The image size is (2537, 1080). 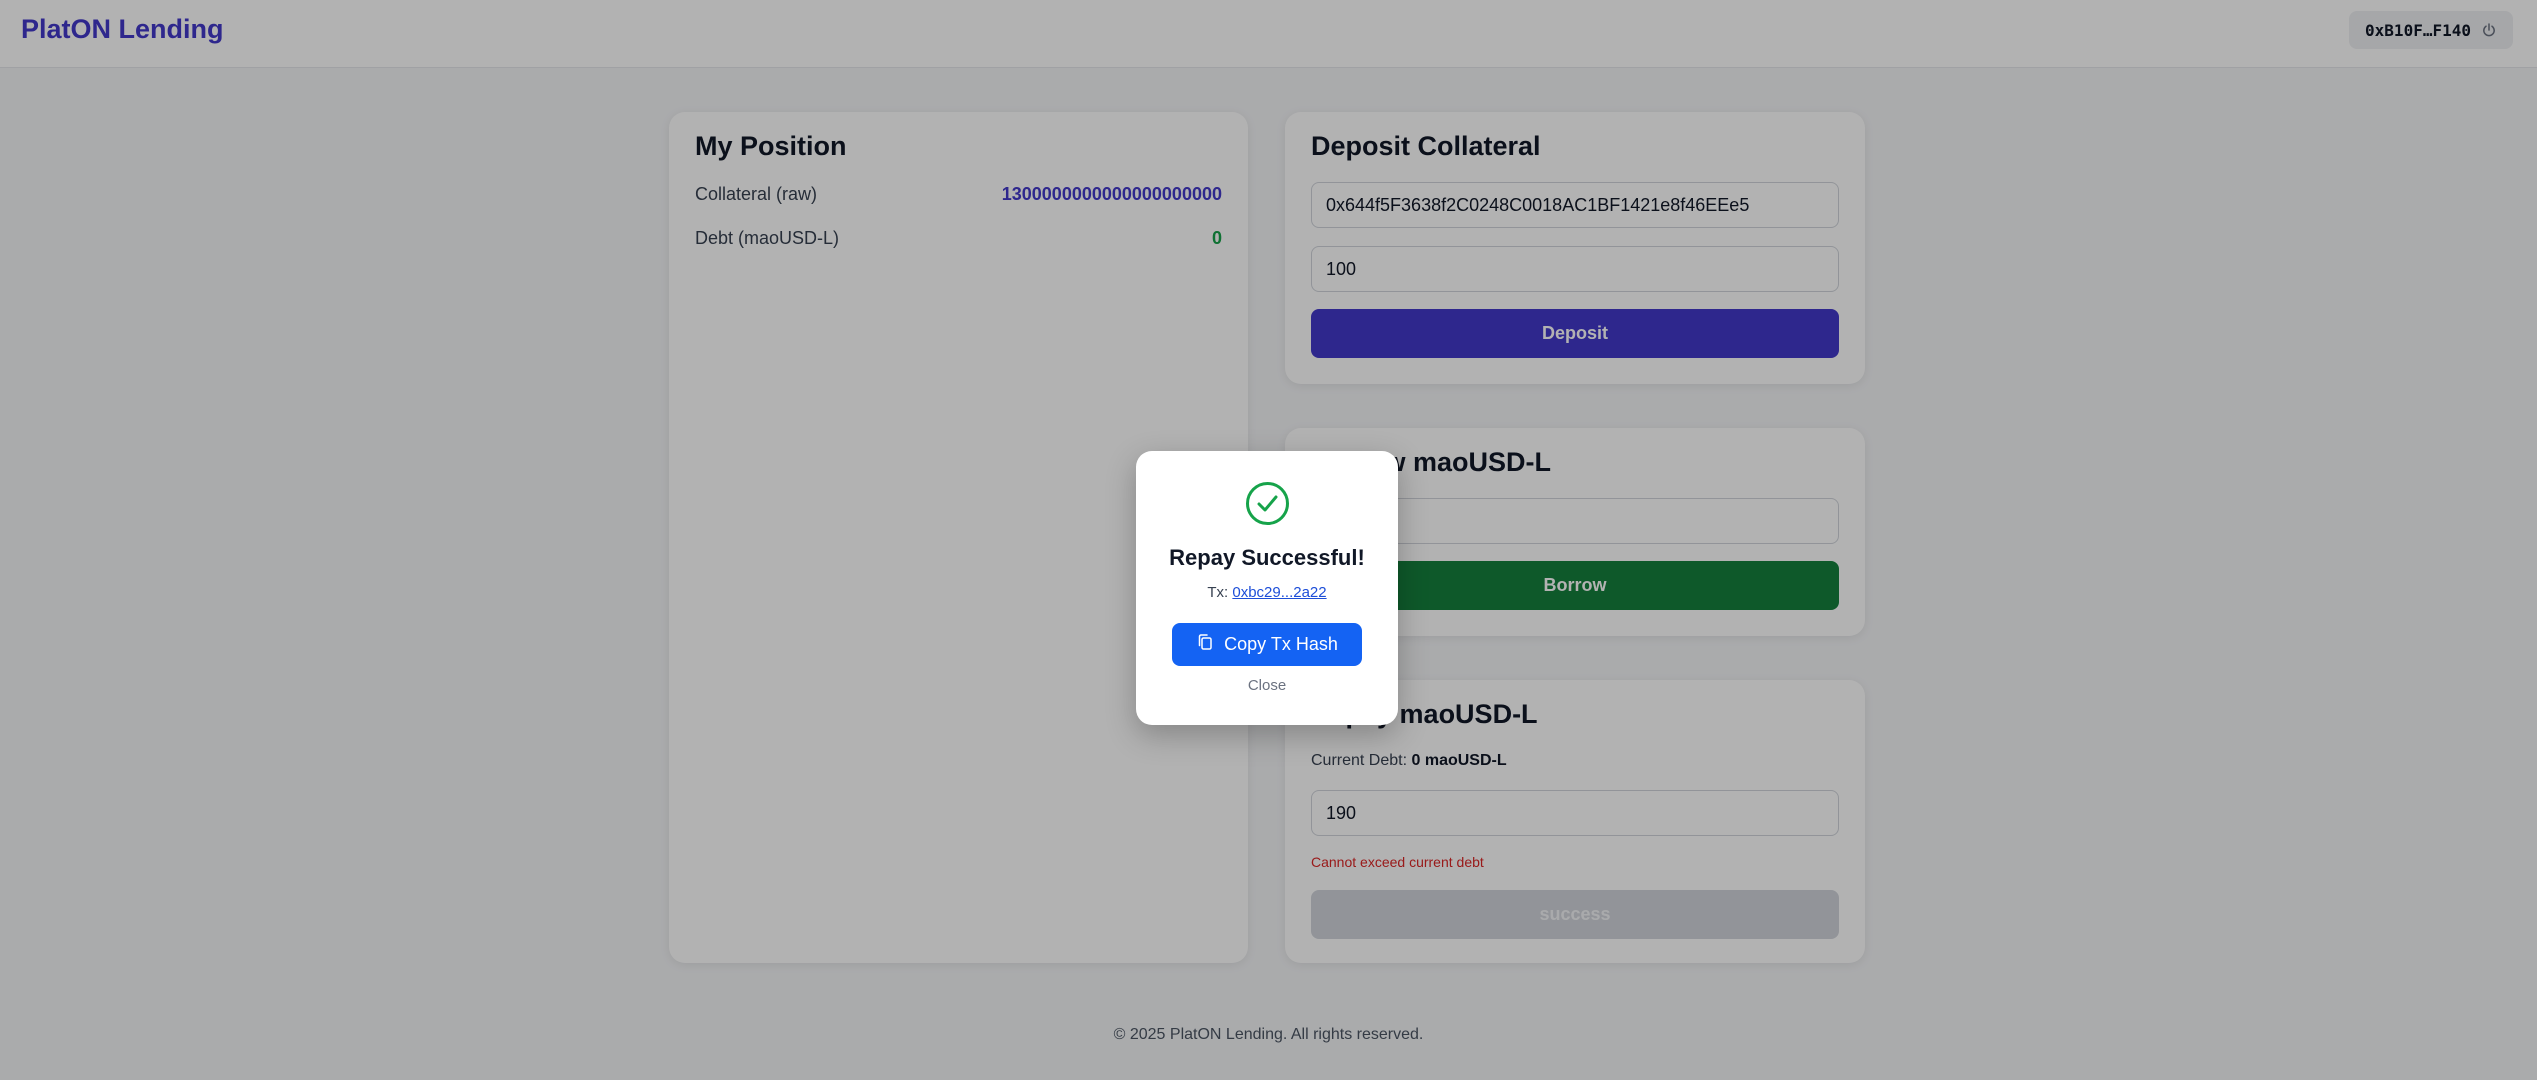 What do you see at coordinates (1279, 592) in the screenshot?
I see `tx-hash-link: 0xbc29...2a22` at bounding box center [1279, 592].